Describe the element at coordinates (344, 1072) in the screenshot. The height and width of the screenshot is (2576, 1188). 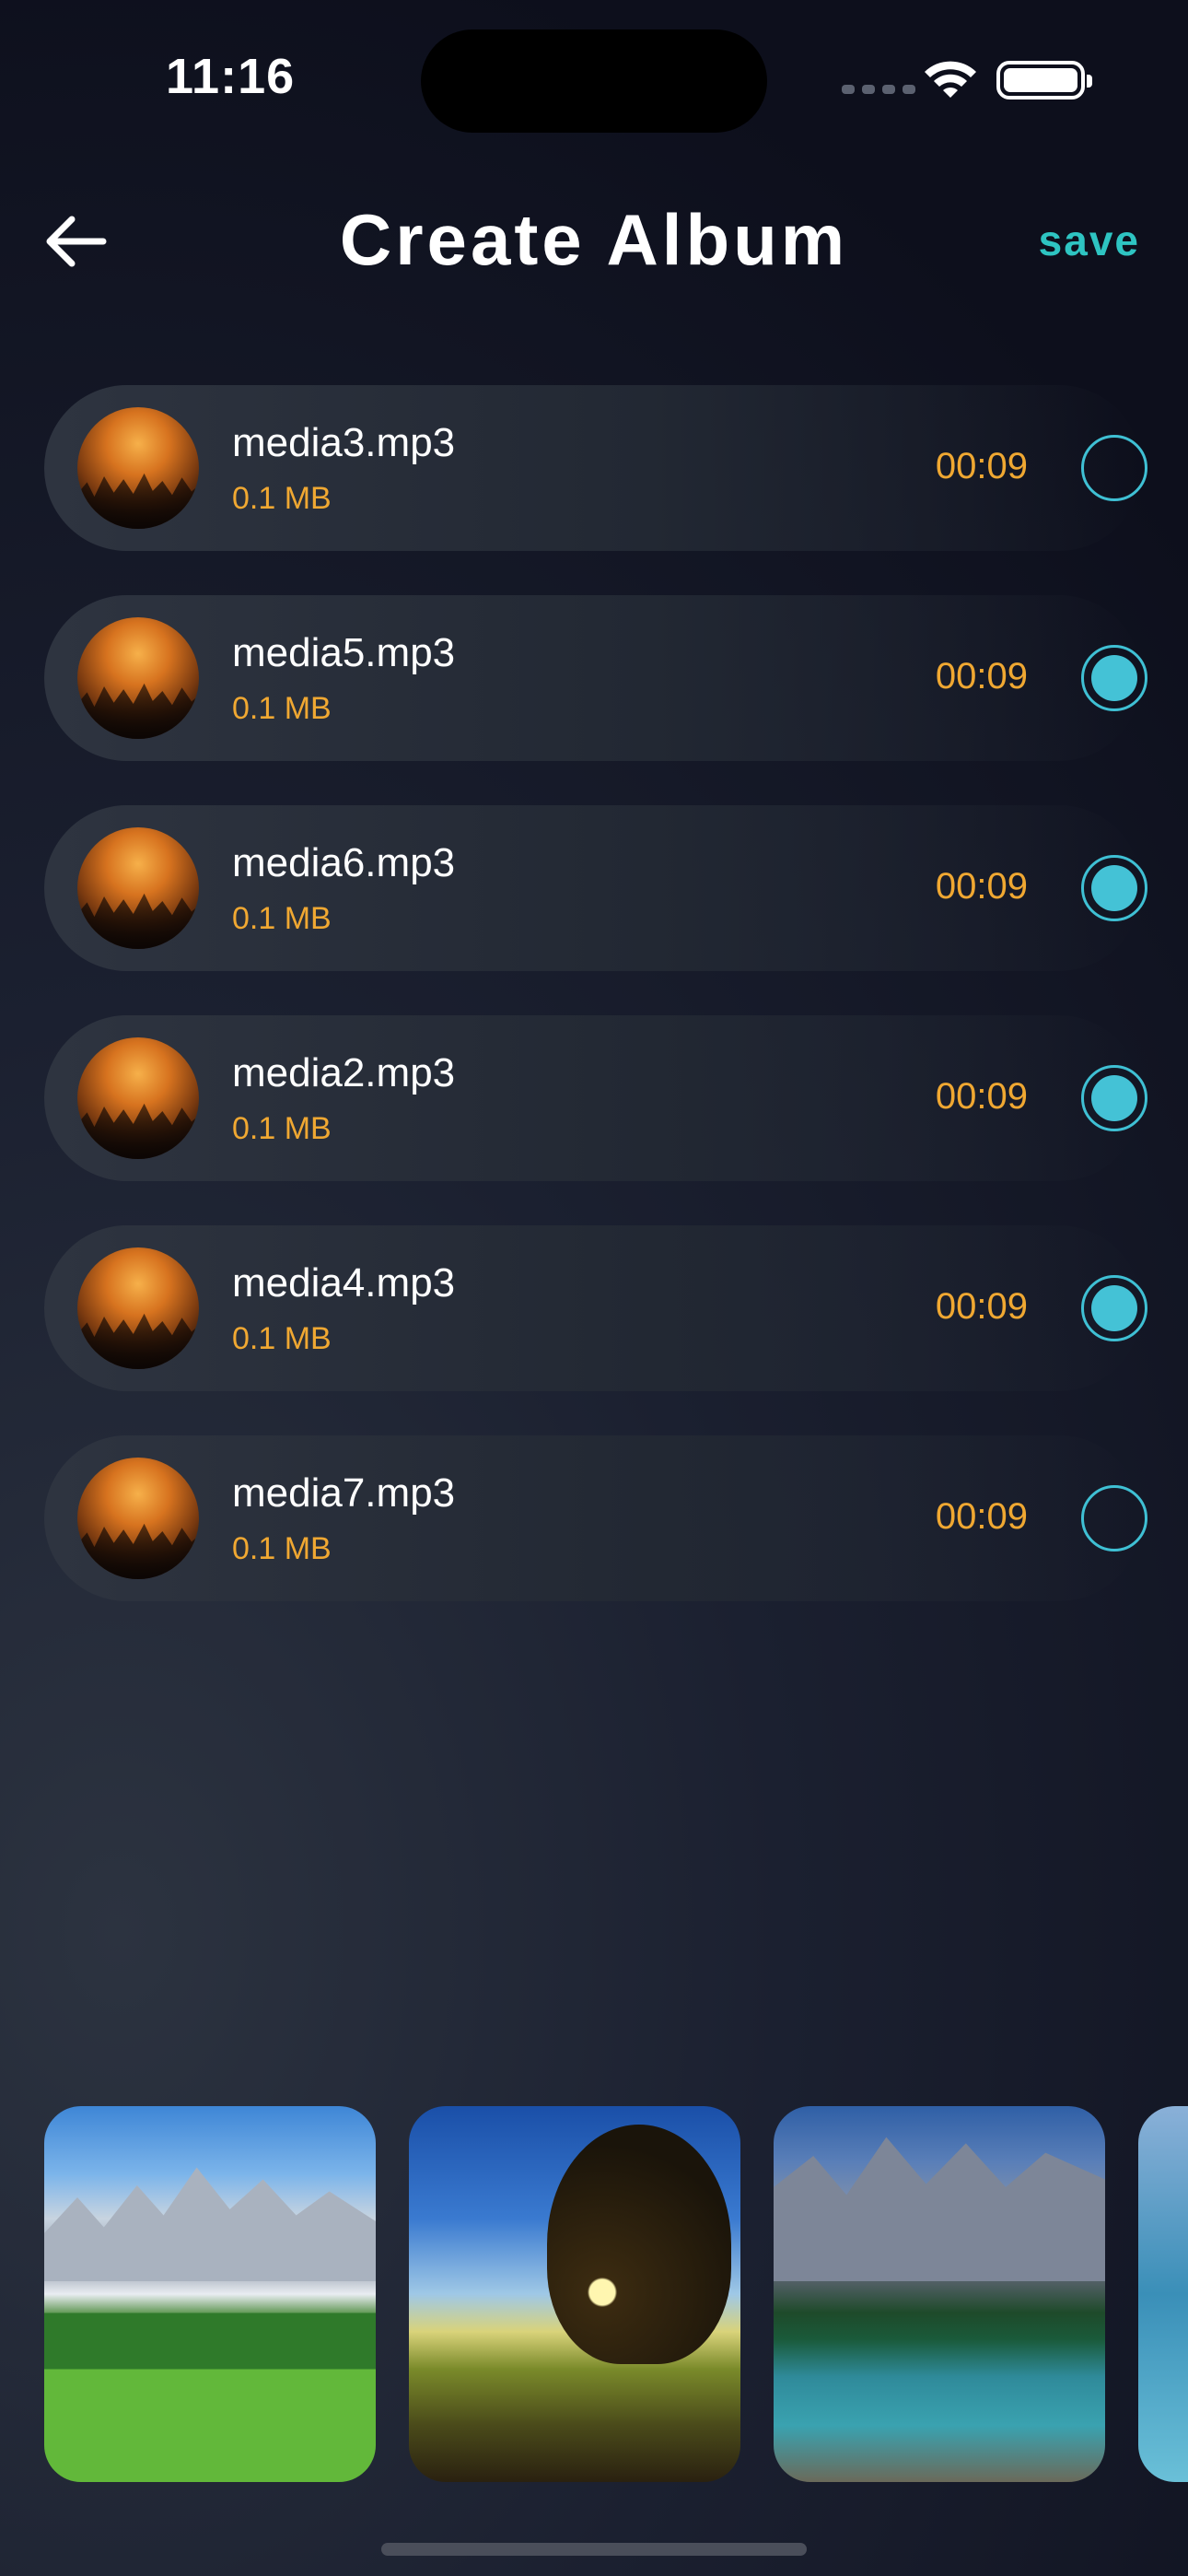
I see `media-name: media2.mp3` at that location.